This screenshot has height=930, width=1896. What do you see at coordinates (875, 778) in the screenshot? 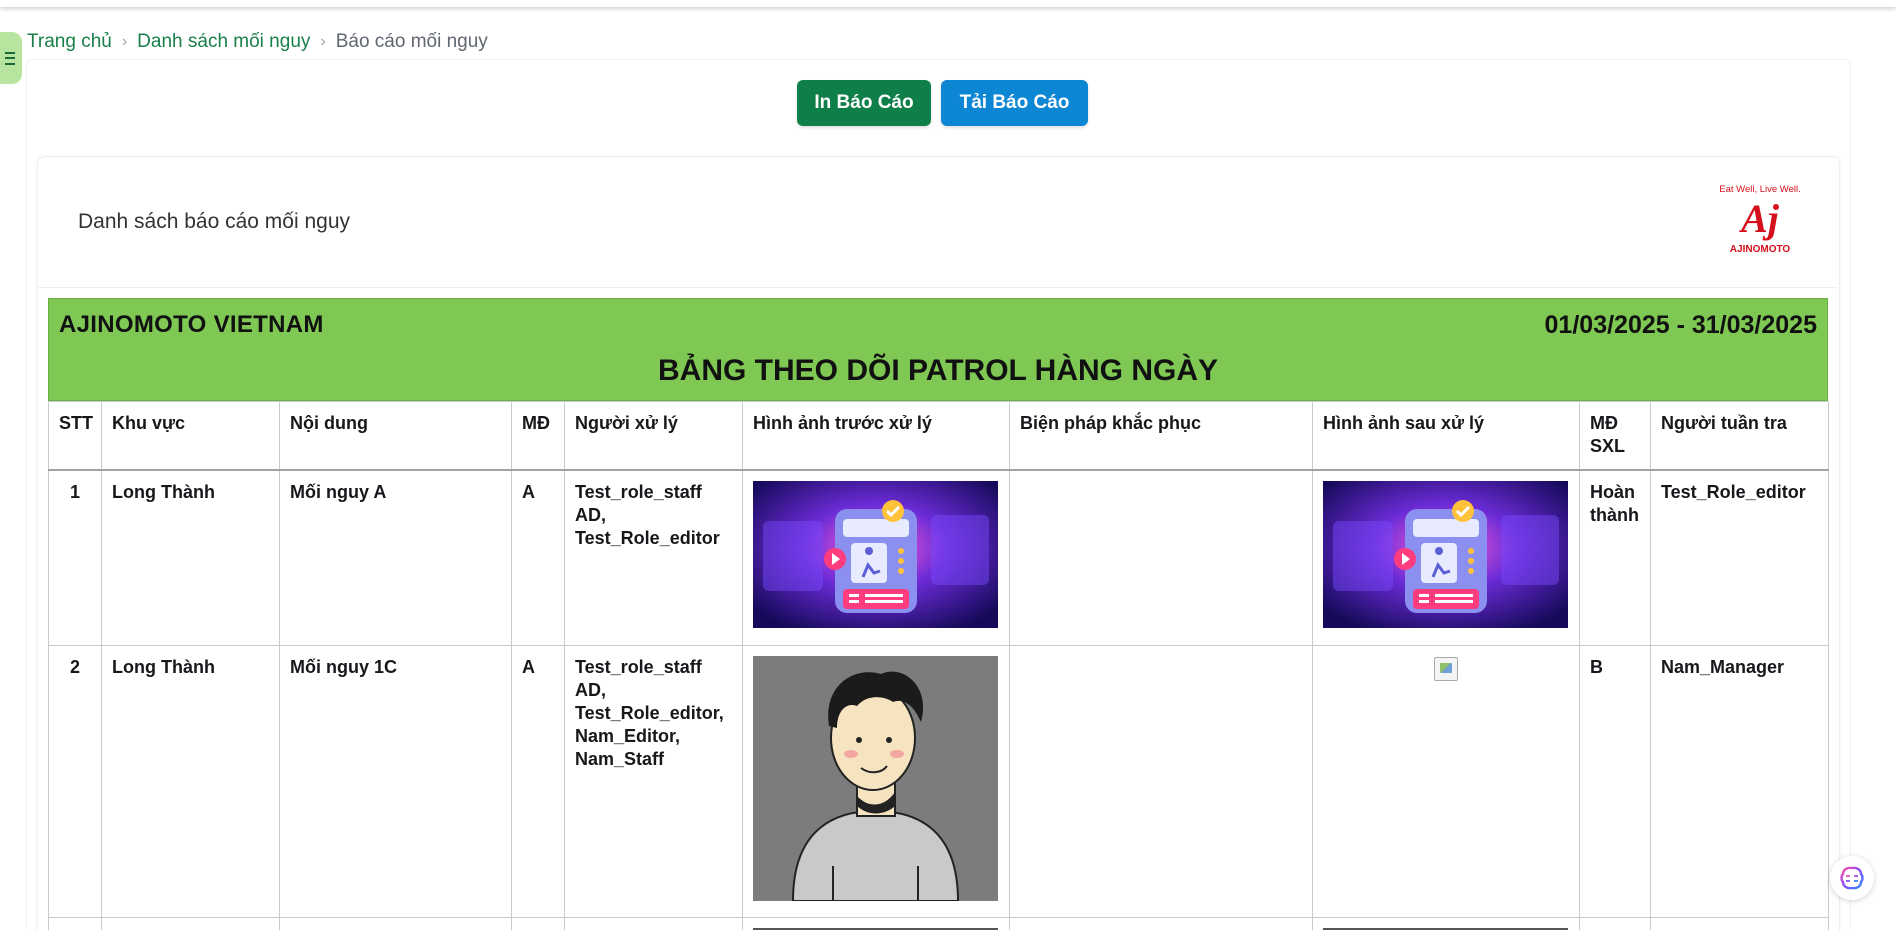
I see `person-photo-thumbnail` at bounding box center [875, 778].